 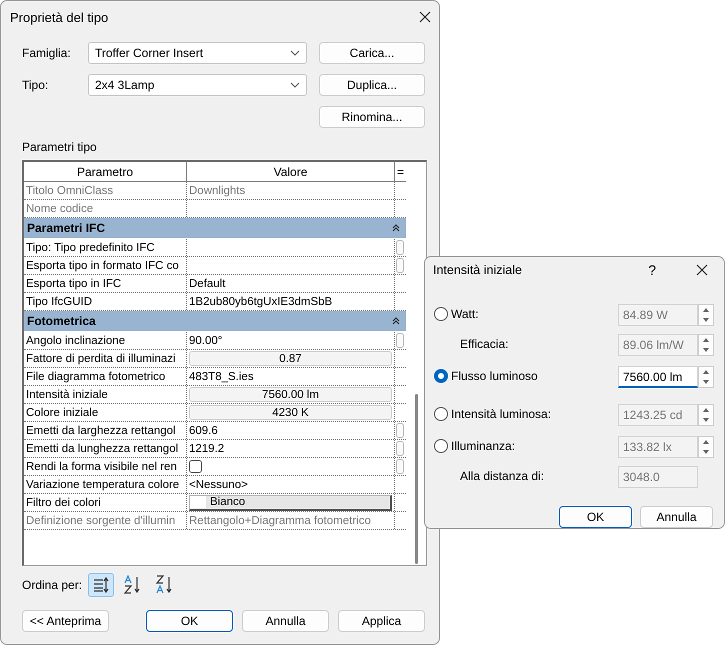 I want to click on parameter-name: Filtro dei colori, so click(x=105, y=502).